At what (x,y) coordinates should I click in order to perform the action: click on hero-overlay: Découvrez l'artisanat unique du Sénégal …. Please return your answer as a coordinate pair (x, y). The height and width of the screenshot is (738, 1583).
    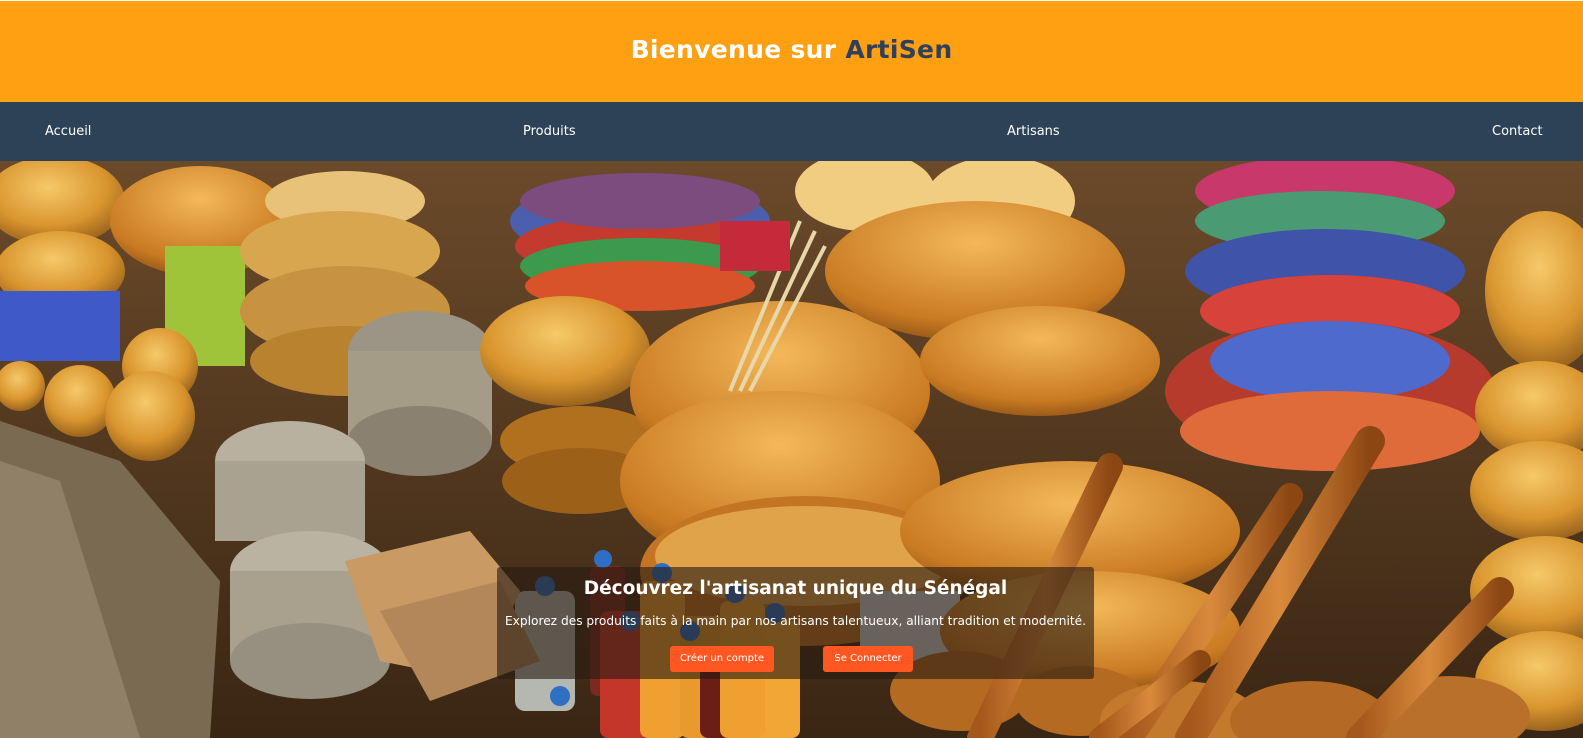
    Looking at the image, I should click on (795, 623).